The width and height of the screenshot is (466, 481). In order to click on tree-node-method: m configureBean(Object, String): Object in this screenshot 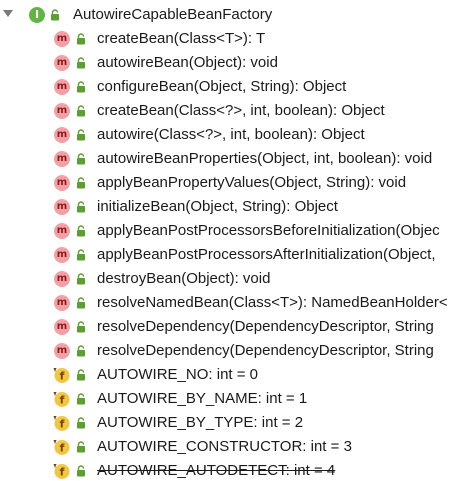, I will do `click(233, 87)`.